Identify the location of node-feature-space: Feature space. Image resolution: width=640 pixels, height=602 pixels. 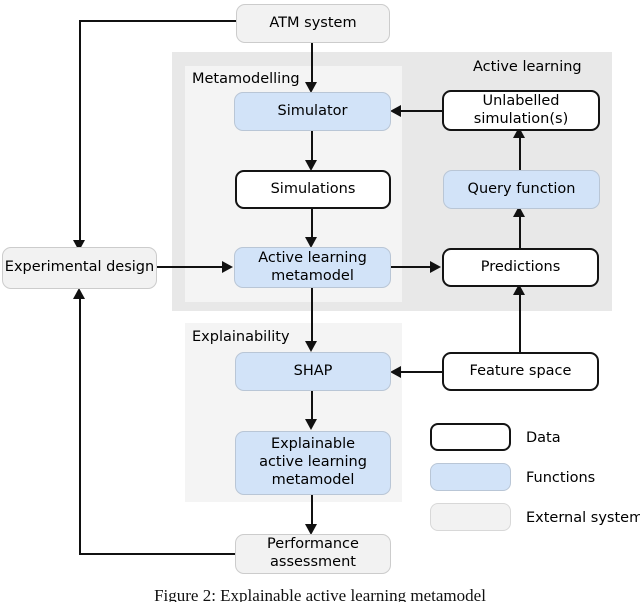
(520, 371).